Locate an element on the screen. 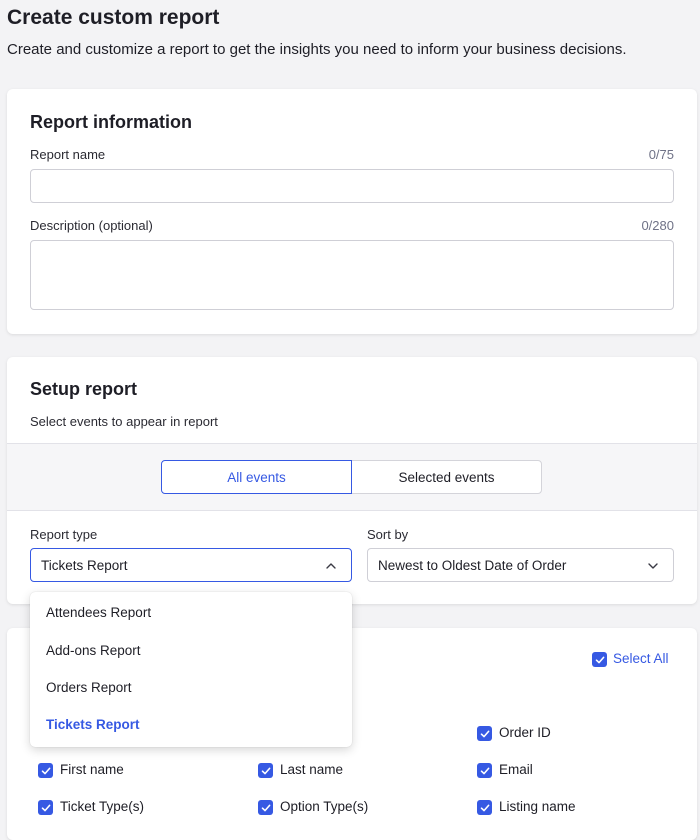 The height and width of the screenshot is (840, 700). field-checkbox-last-name is located at coordinates (265, 770).